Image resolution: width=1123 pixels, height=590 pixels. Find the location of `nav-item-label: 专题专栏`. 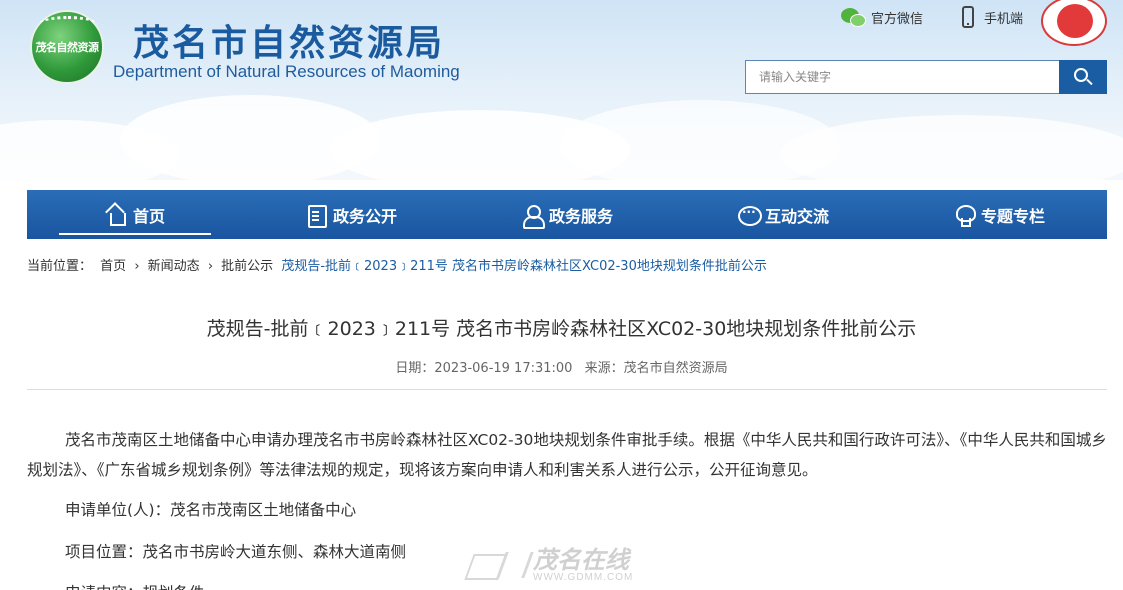

nav-item-label: 专题专栏 is located at coordinates (1012, 216).